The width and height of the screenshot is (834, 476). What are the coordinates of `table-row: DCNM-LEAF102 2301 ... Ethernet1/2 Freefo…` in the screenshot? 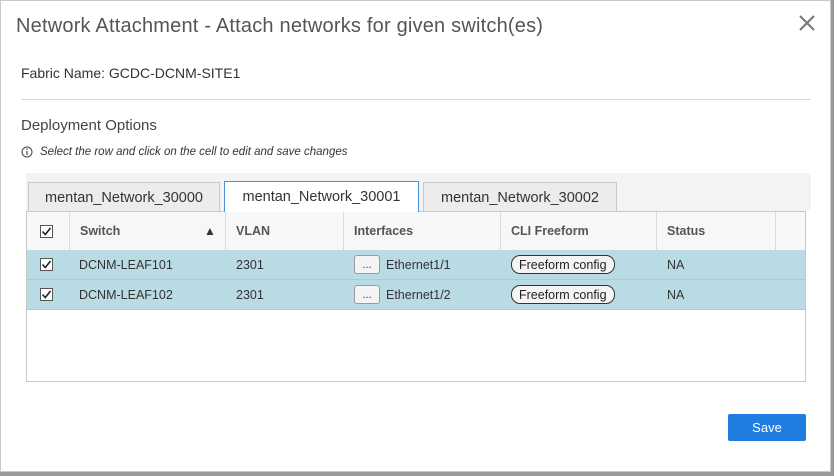 It's located at (416, 295).